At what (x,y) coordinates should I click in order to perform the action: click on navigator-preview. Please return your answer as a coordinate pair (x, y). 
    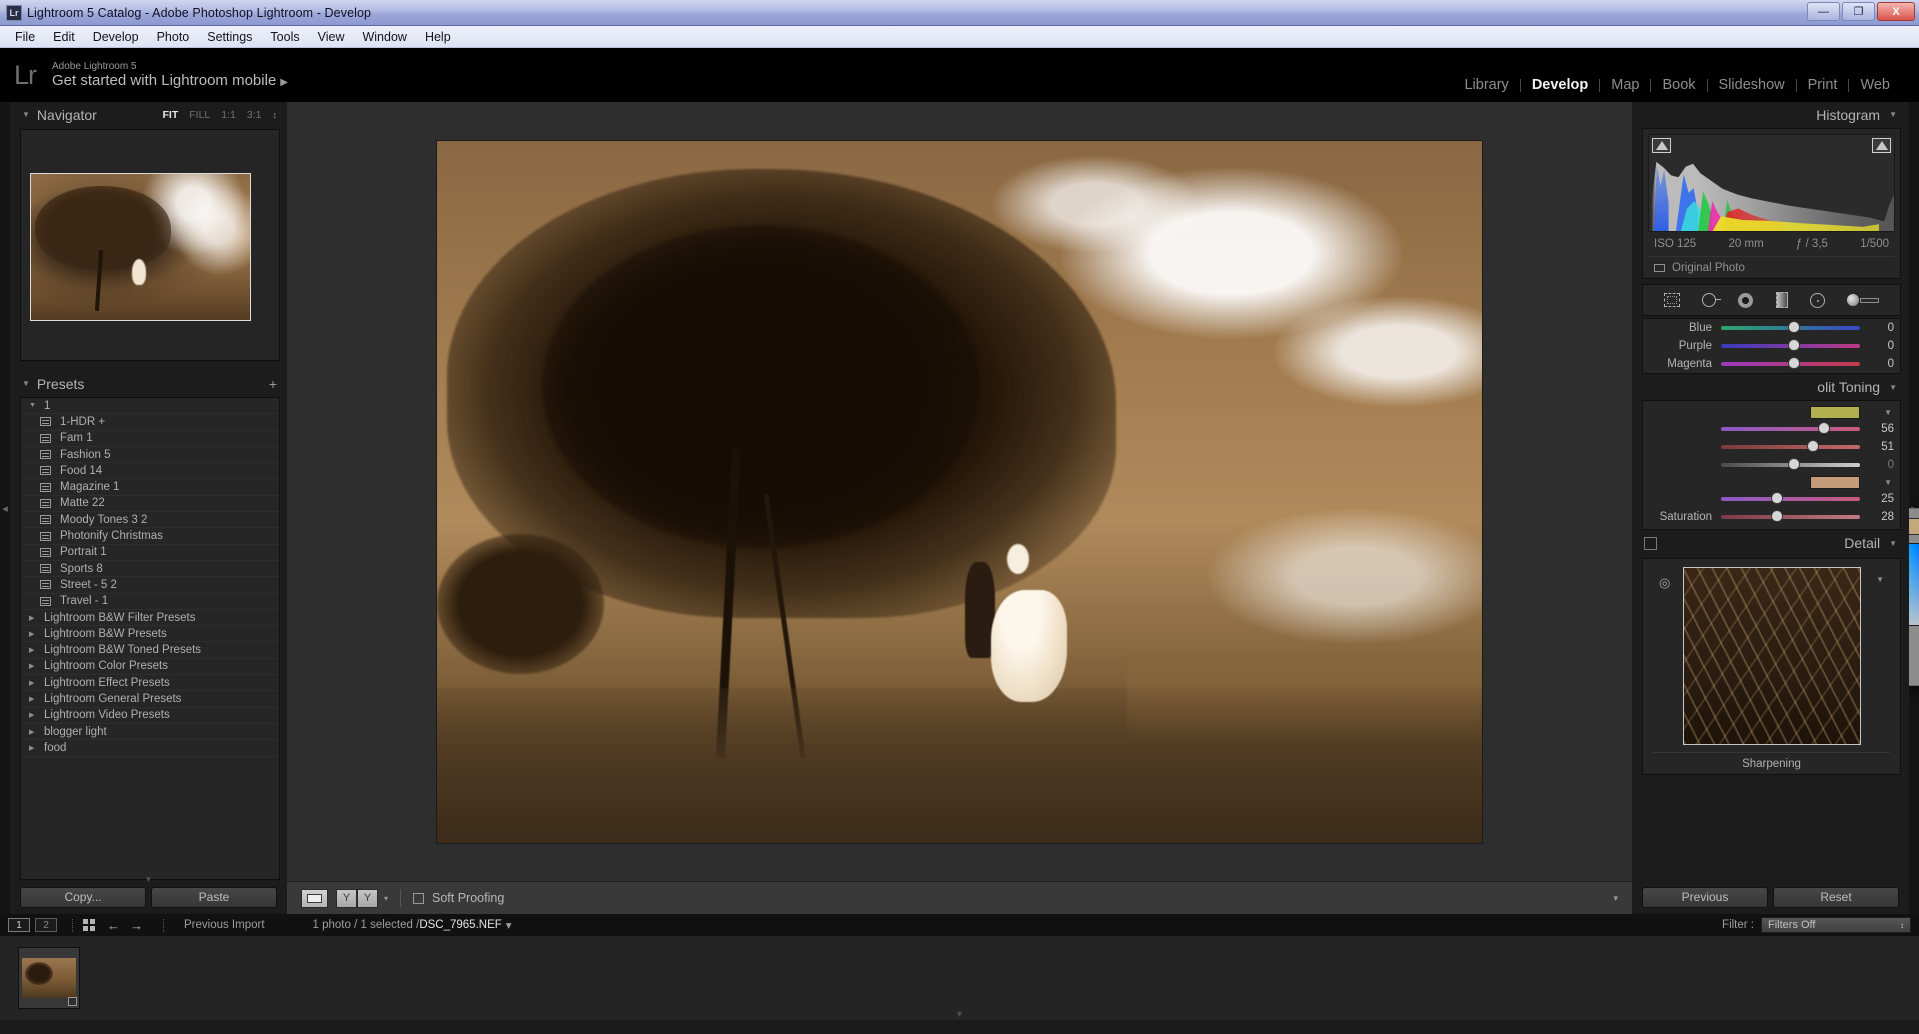
    Looking at the image, I should click on (150, 245).